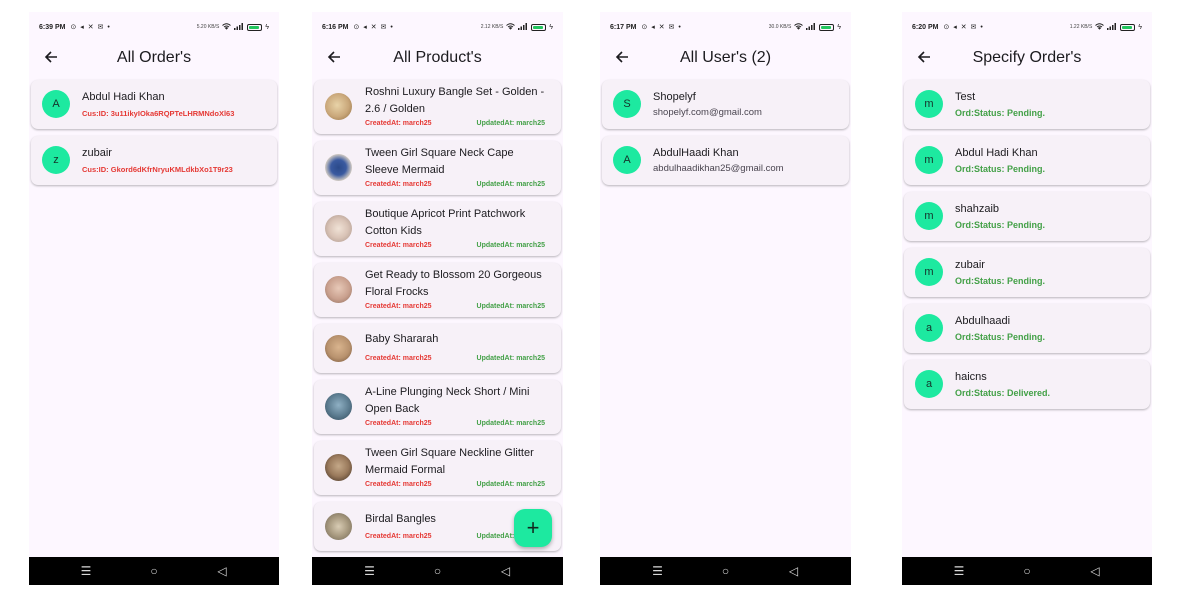  Describe the element at coordinates (925, 27) in the screenshot. I see `status-time: 6:20 PM` at that location.